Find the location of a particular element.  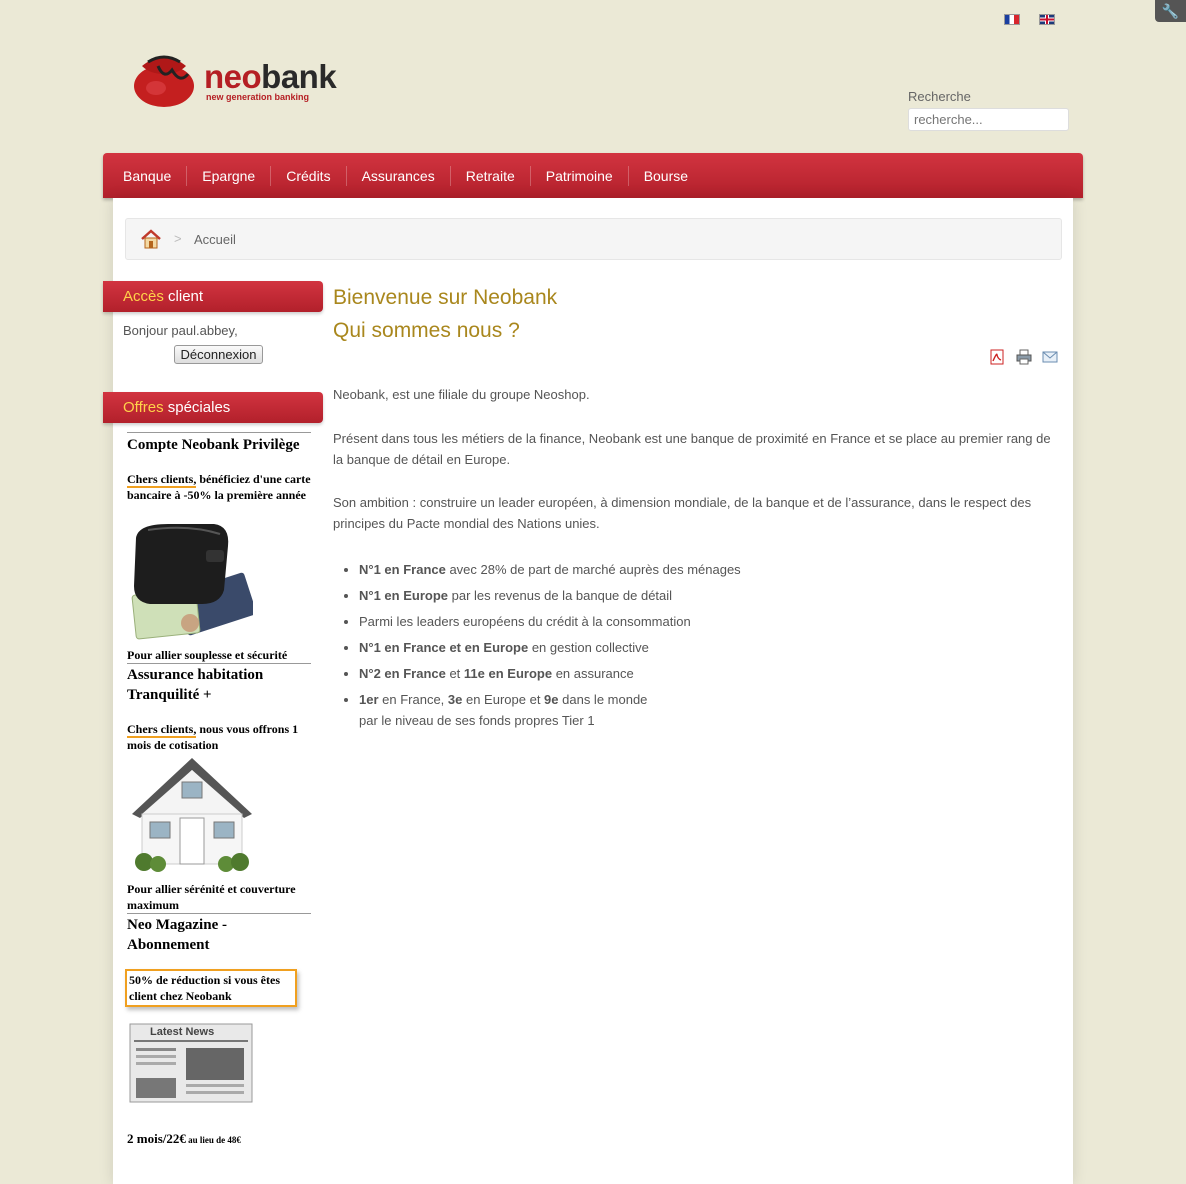

offer-price: 2 mois/22€ au lieu de 48€ is located at coordinates (219, 1139).